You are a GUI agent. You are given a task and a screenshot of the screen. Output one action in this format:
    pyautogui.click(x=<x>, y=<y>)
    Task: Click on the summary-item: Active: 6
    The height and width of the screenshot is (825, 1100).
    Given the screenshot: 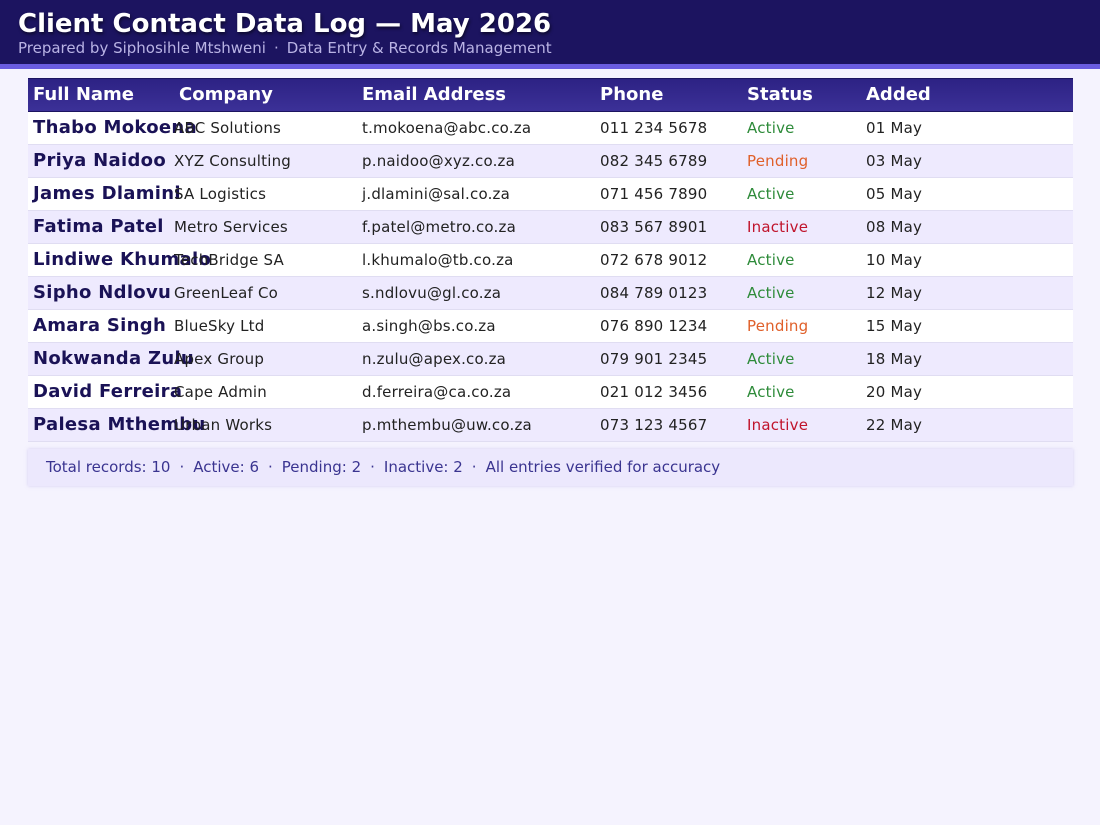 What is the action you would take?
    pyautogui.click(x=226, y=467)
    